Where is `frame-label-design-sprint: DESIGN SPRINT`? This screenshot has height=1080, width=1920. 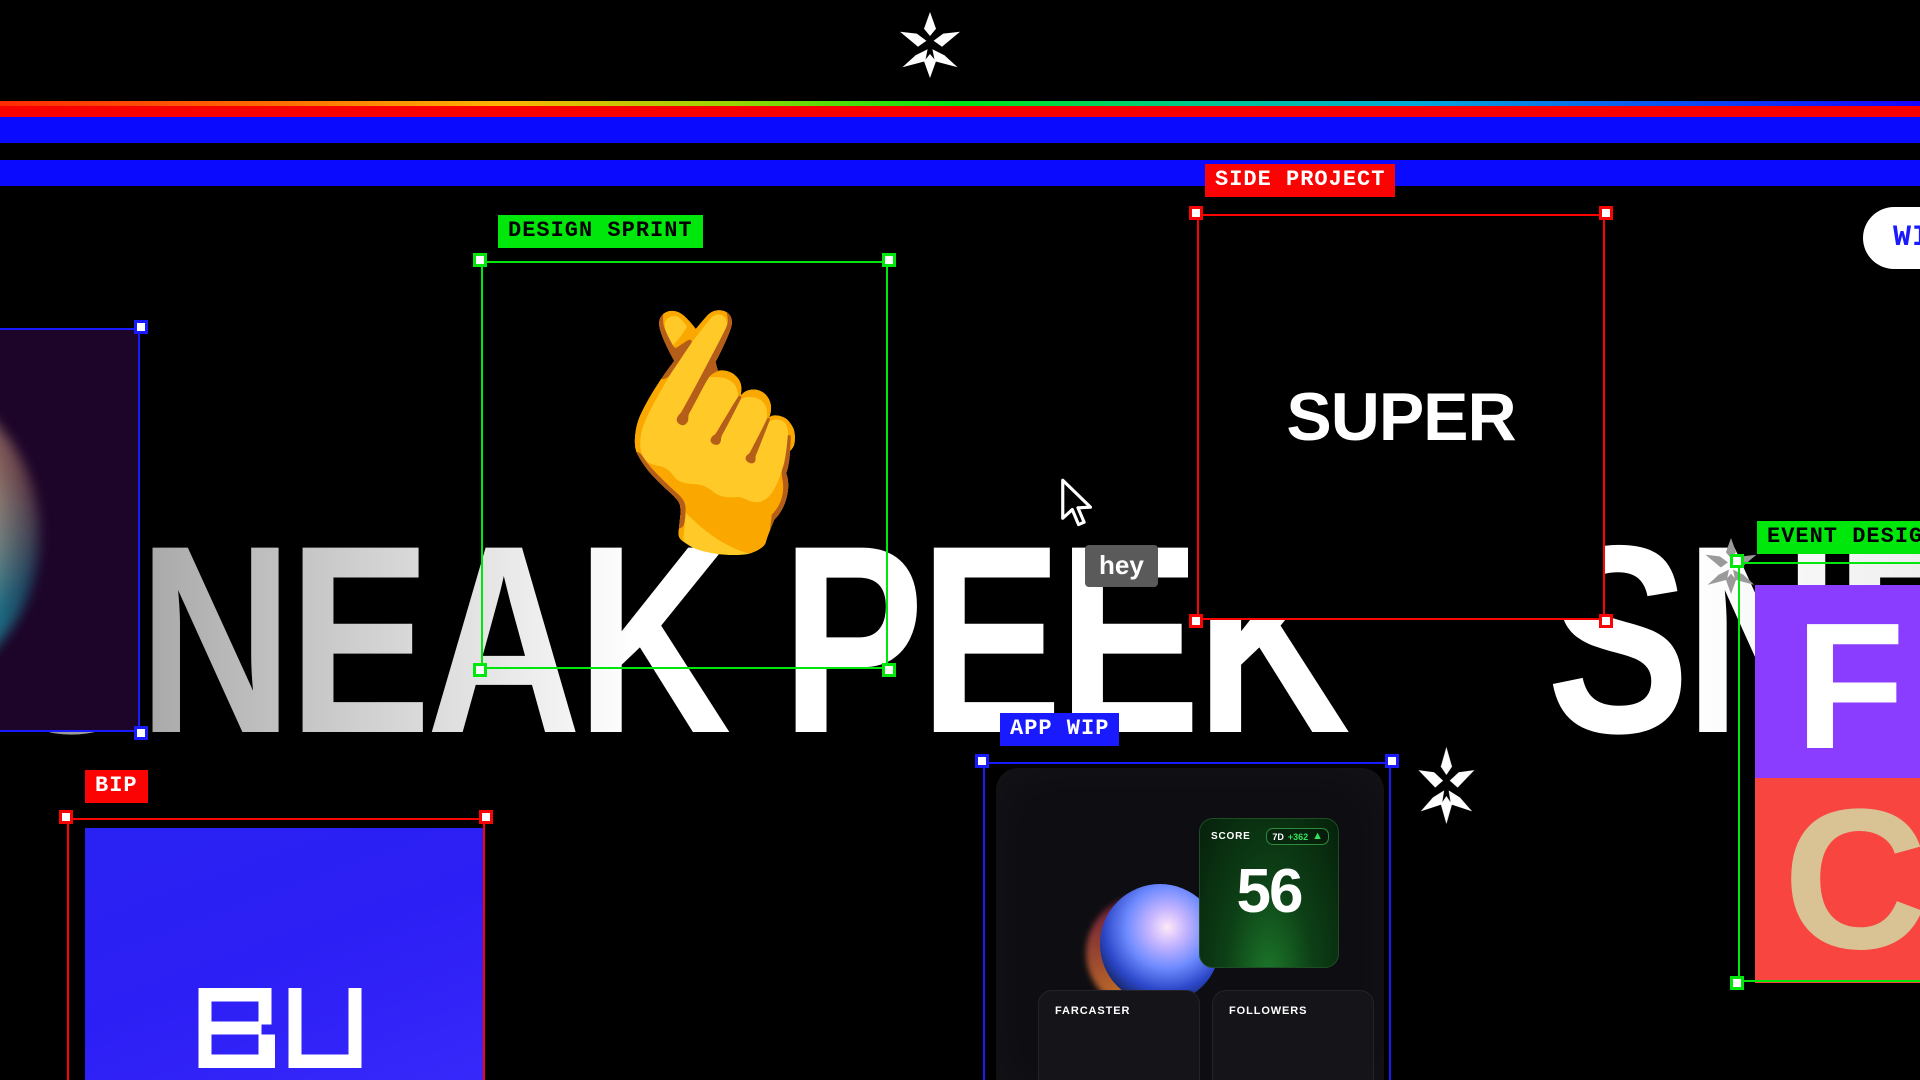
frame-label-design-sprint: DESIGN SPRINT is located at coordinates (600, 232).